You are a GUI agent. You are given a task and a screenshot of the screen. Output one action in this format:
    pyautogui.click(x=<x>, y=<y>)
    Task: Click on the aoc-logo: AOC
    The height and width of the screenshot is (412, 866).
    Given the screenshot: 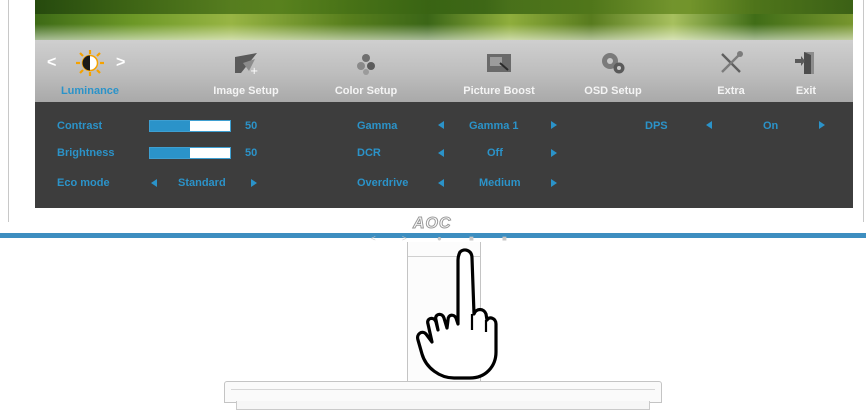 What is the action you would take?
    pyautogui.click(x=432, y=224)
    